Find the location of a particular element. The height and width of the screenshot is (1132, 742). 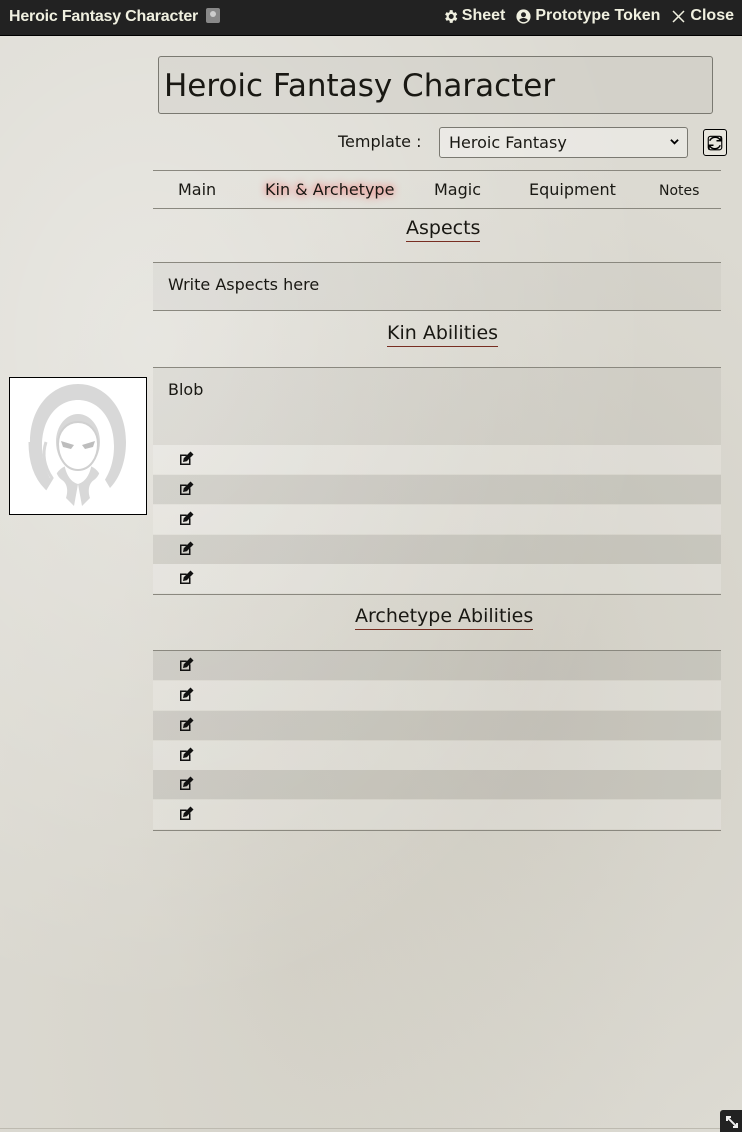

sheet-button: Sheet is located at coordinates (474, 16).